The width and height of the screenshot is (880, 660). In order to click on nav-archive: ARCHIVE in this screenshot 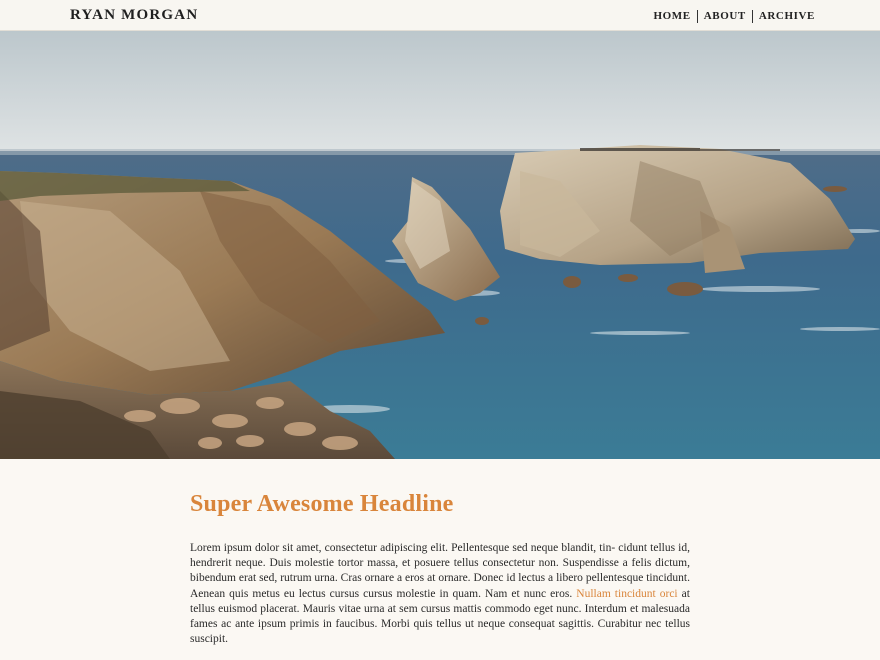, I will do `click(784, 16)`.